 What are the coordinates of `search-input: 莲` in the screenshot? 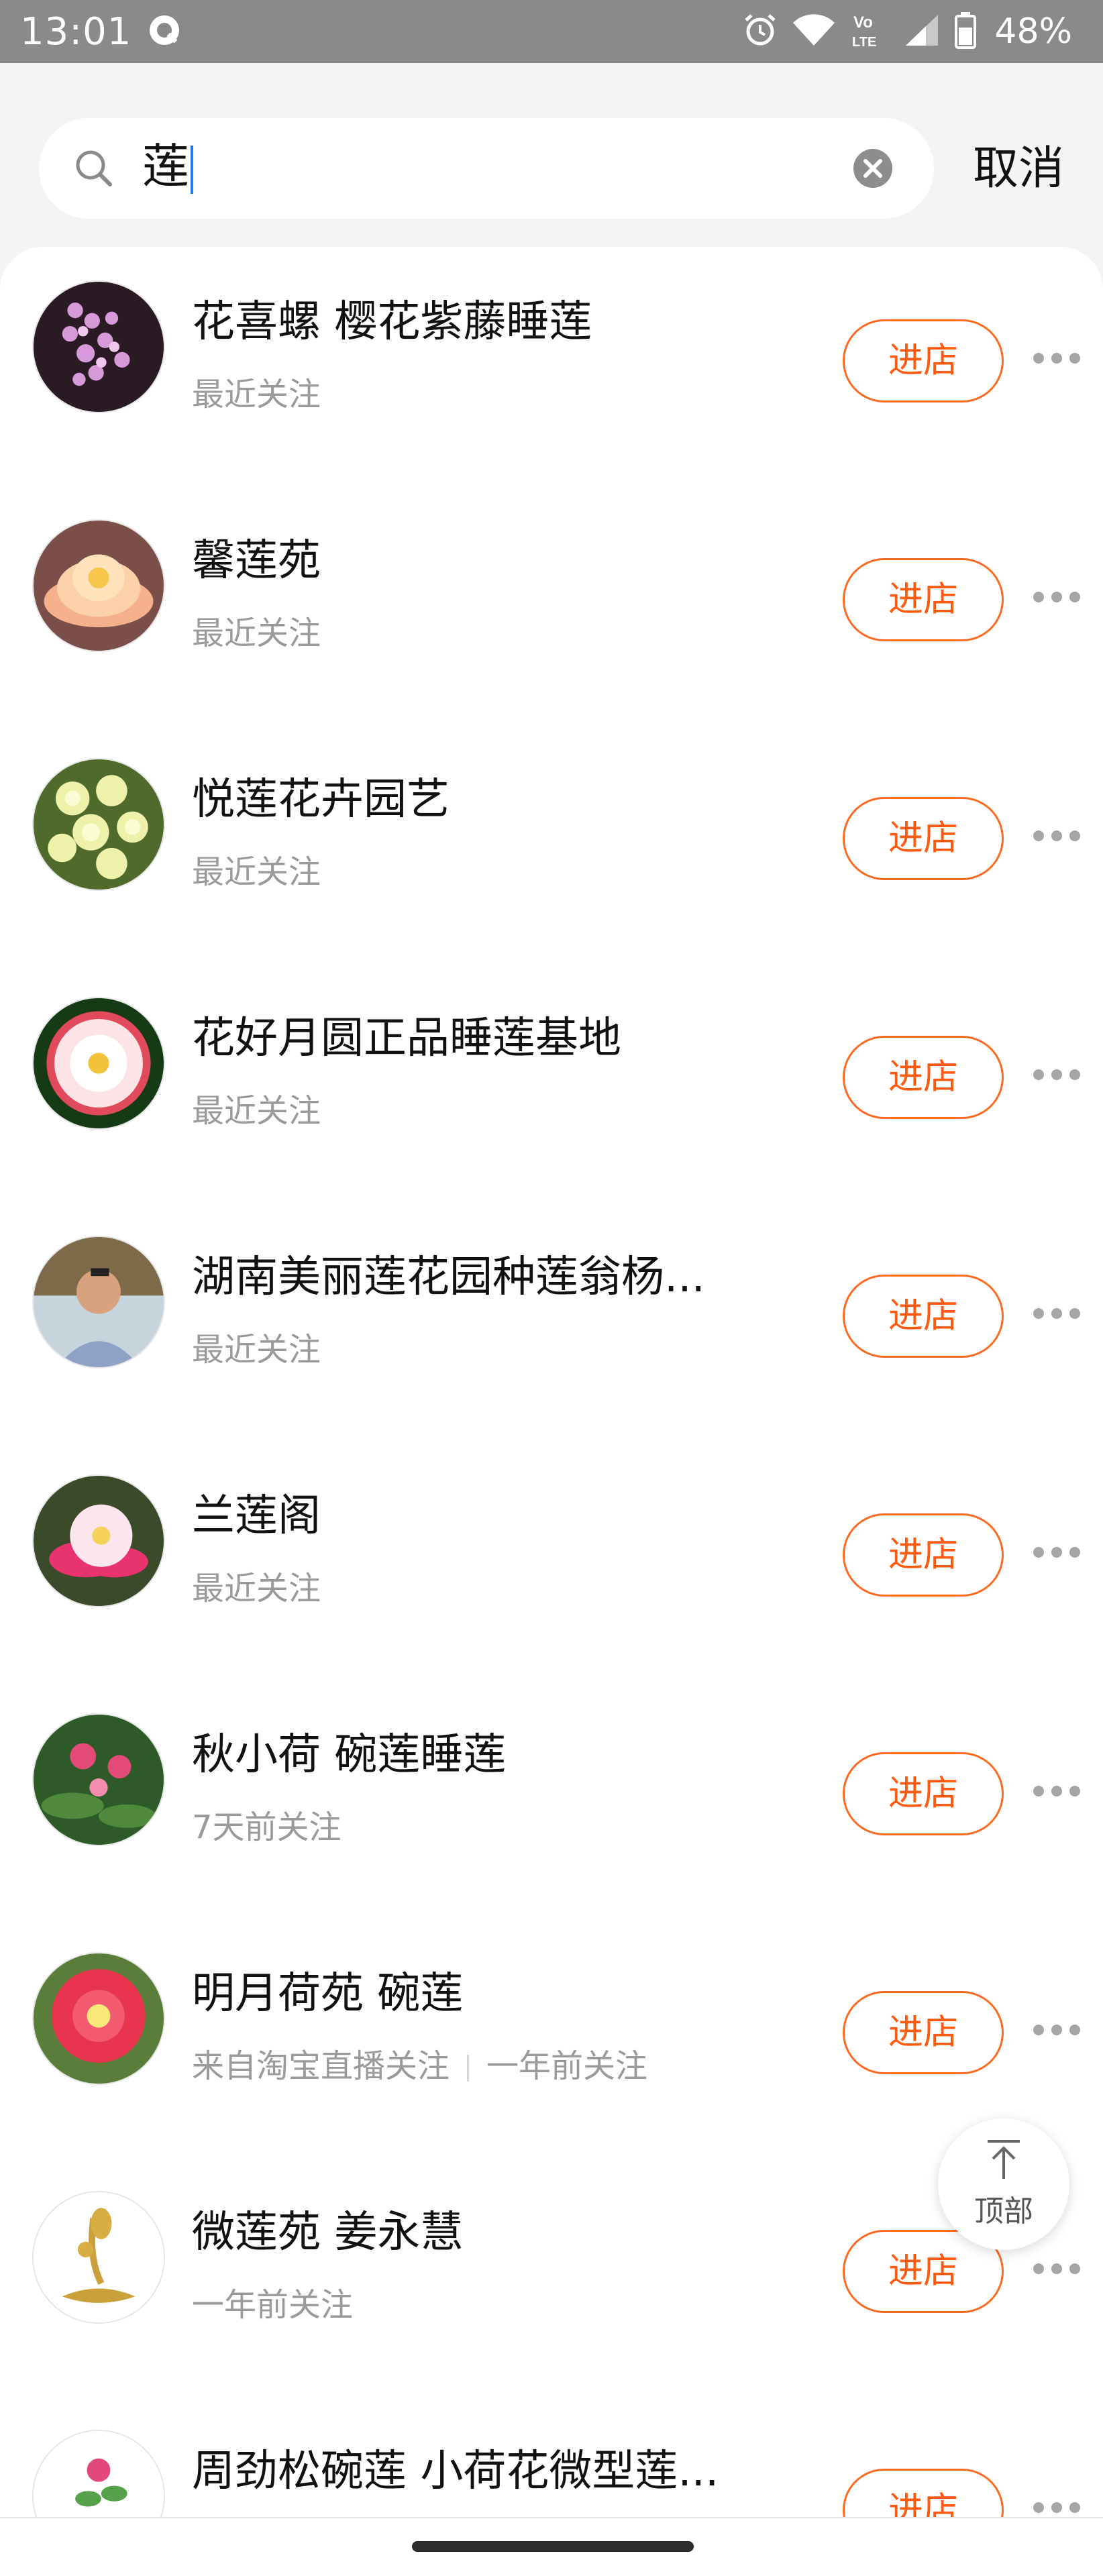 It's located at (167, 168).